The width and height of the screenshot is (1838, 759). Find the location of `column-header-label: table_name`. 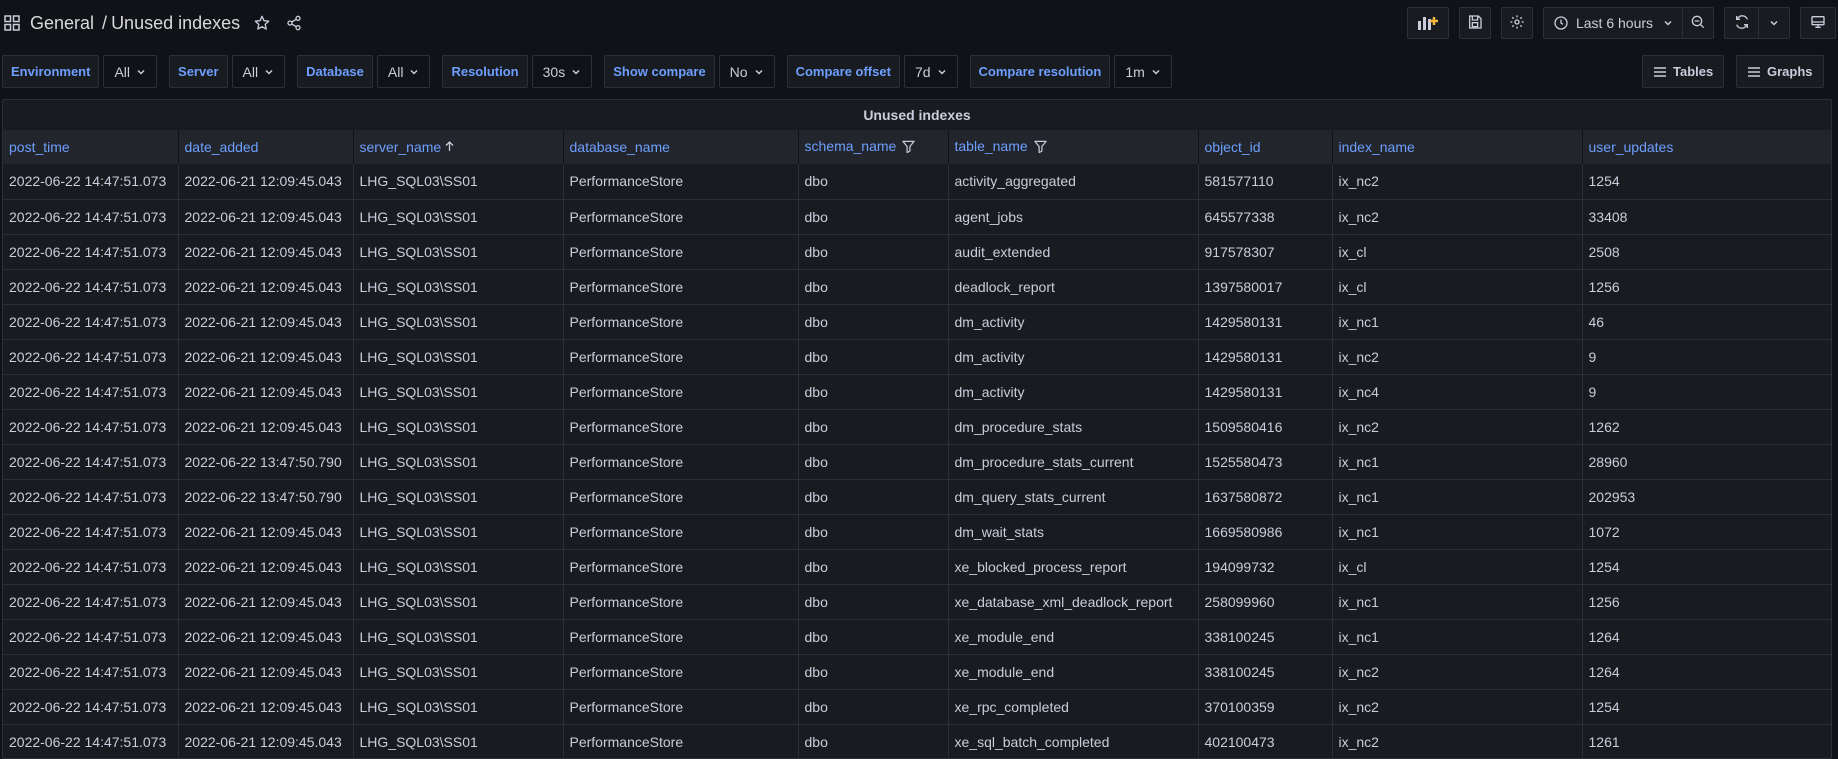

column-header-label: table_name is located at coordinates (991, 146).